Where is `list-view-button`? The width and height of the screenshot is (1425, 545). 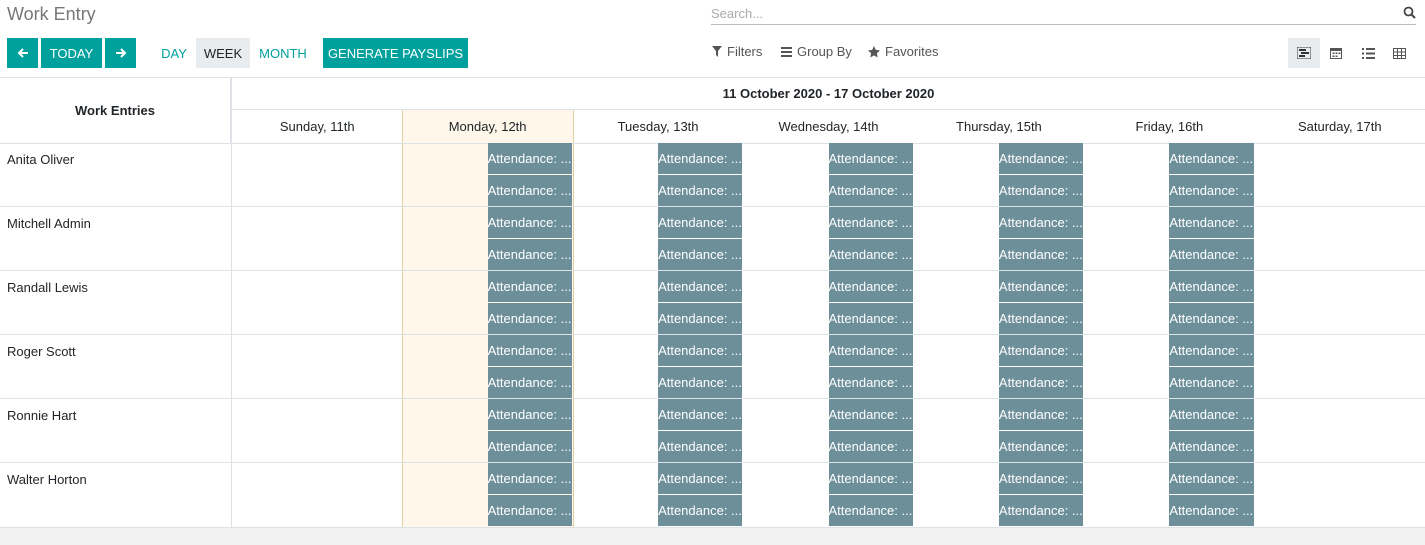
list-view-button is located at coordinates (1368, 53).